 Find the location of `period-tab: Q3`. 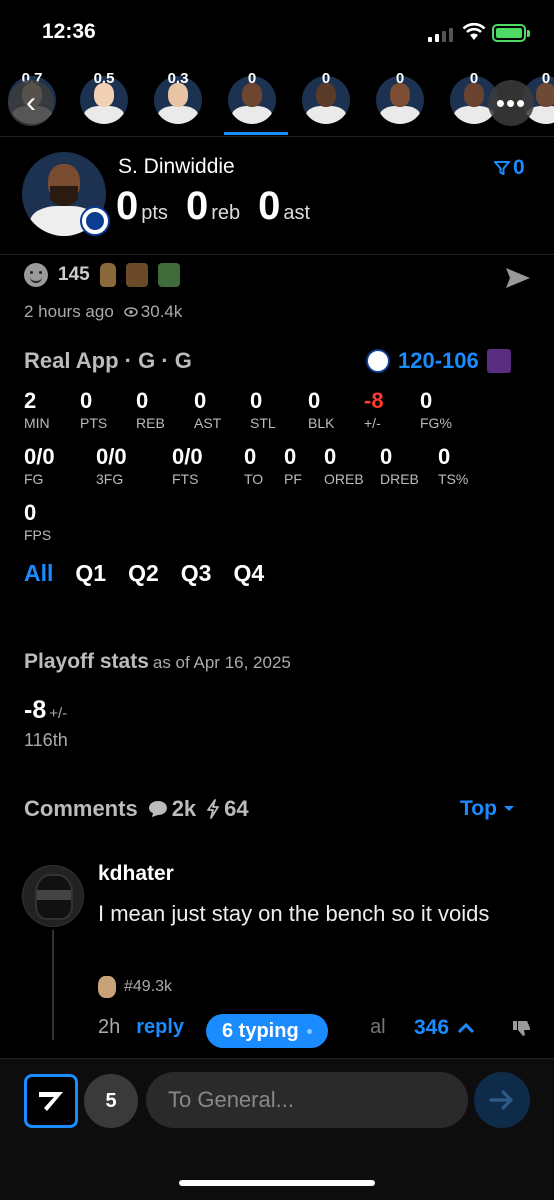

period-tab: Q3 is located at coordinates (196, 573).